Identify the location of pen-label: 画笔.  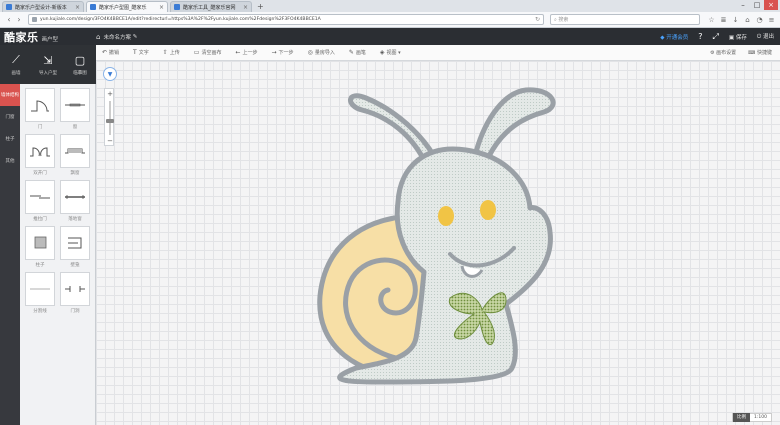
(360, 53).